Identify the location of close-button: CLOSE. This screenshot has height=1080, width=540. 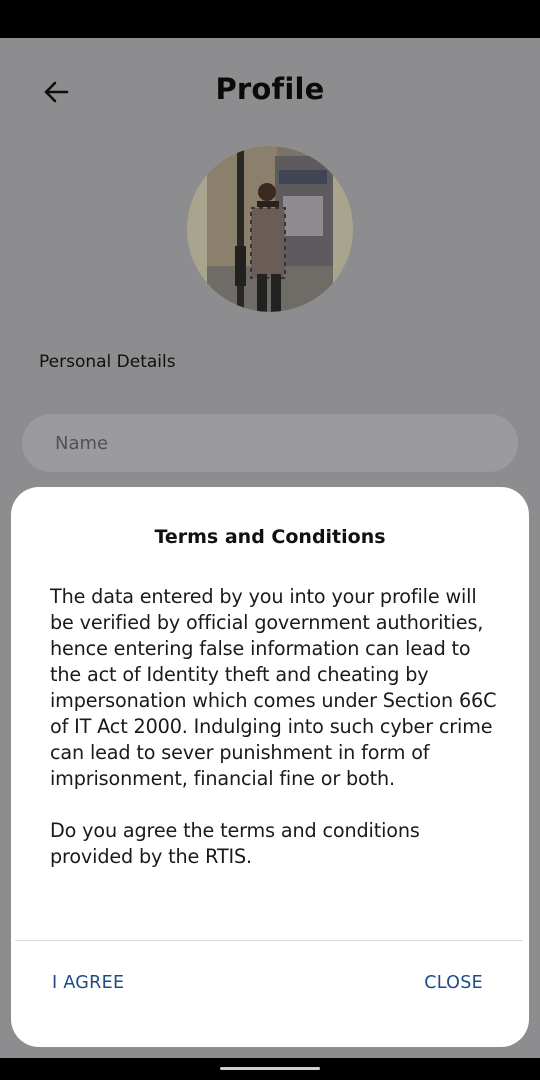
(453, 983).